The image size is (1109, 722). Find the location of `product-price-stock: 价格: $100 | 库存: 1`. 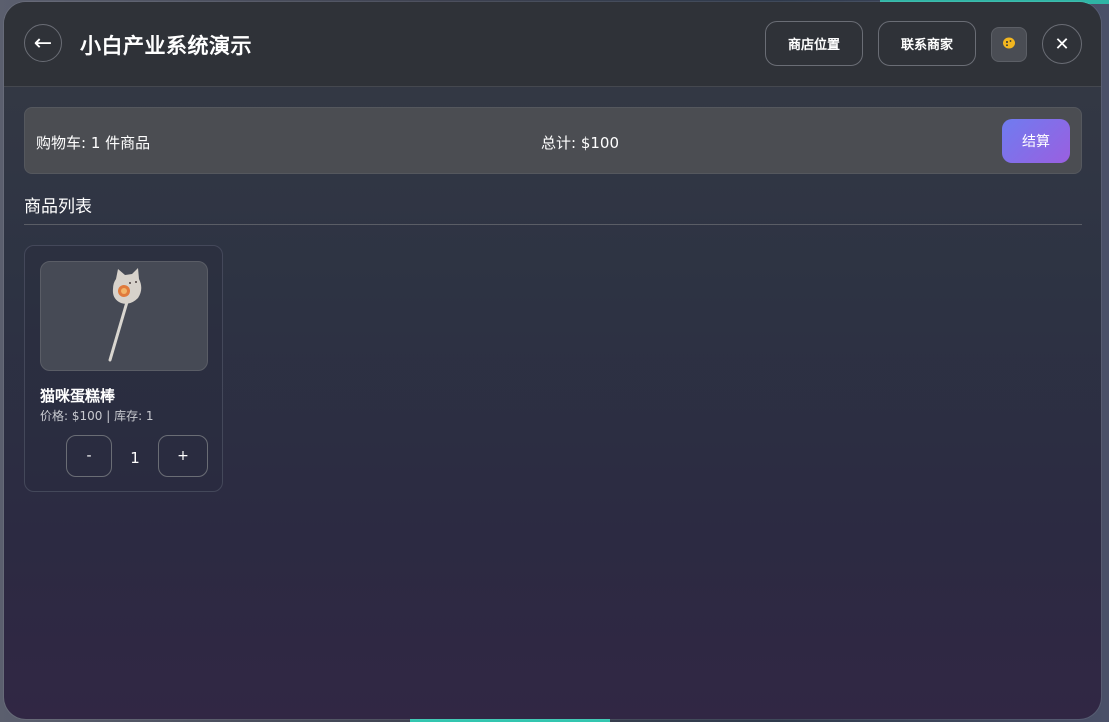

product-price-stock: 价格: $100 | 库存: 1 is located at coordinates (97, 416).